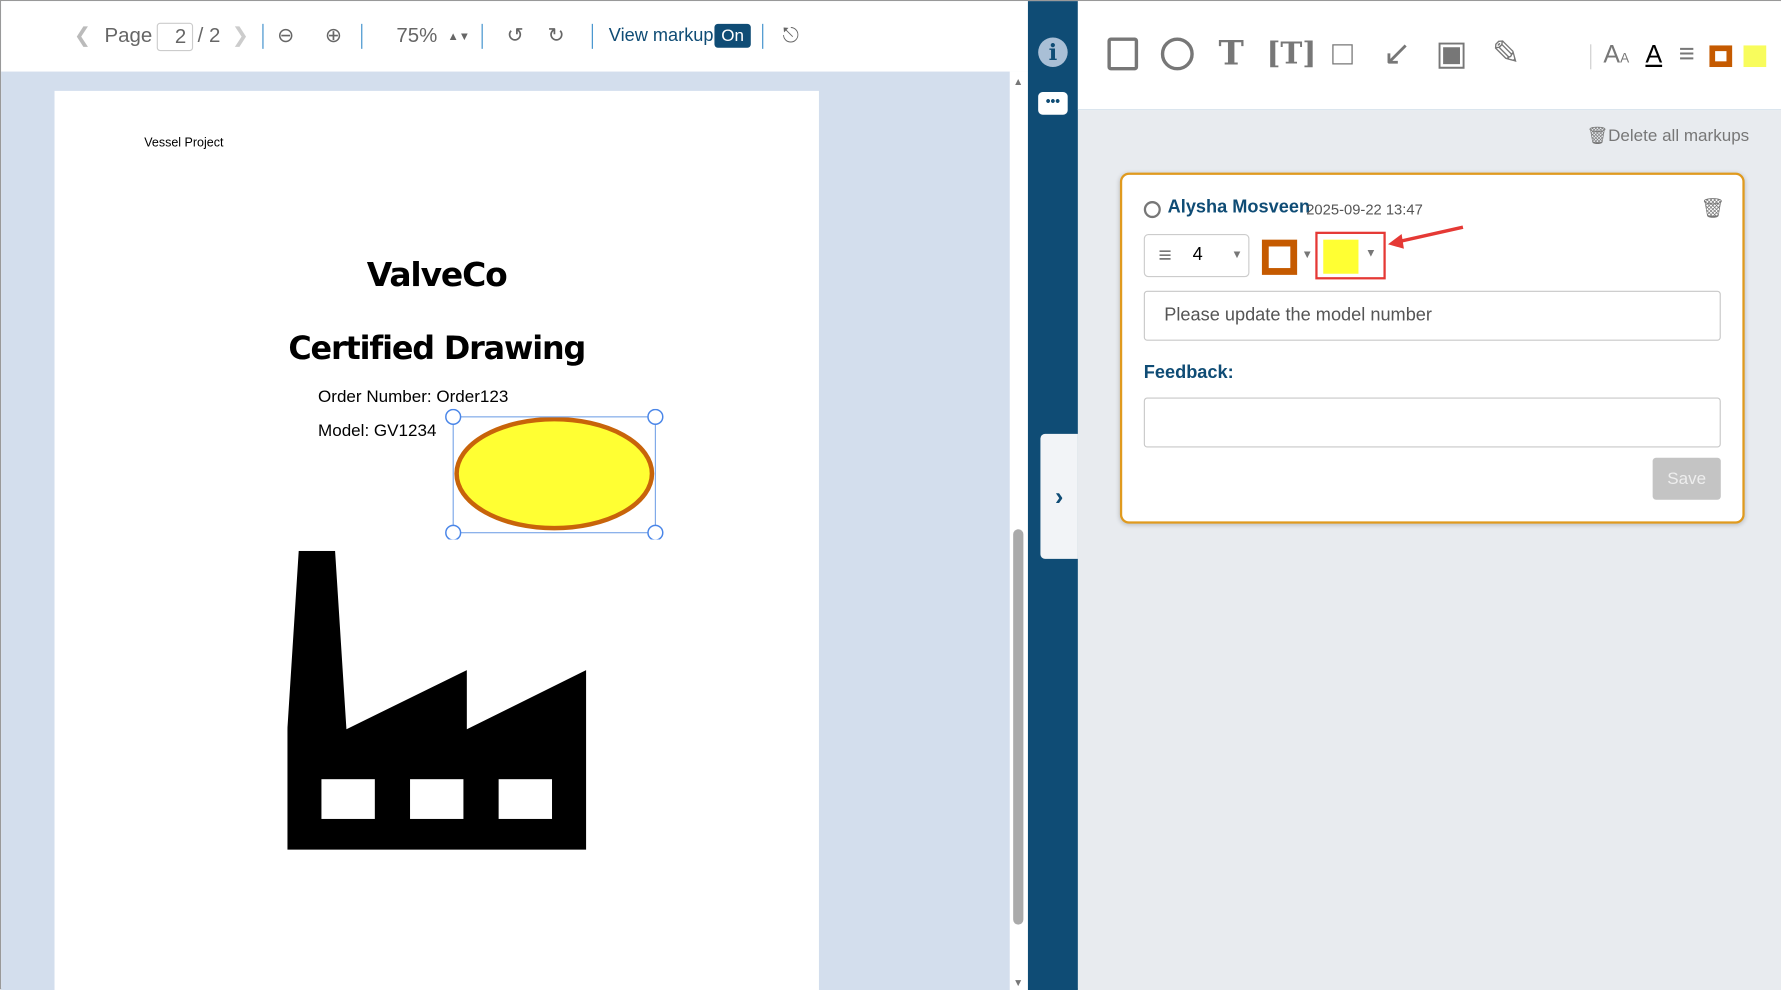 The height and width of the screenshot is (990, 1781). Describe the element at coordinates (1341, 256) in the screenshot. I see `fill-swatch` at that location.